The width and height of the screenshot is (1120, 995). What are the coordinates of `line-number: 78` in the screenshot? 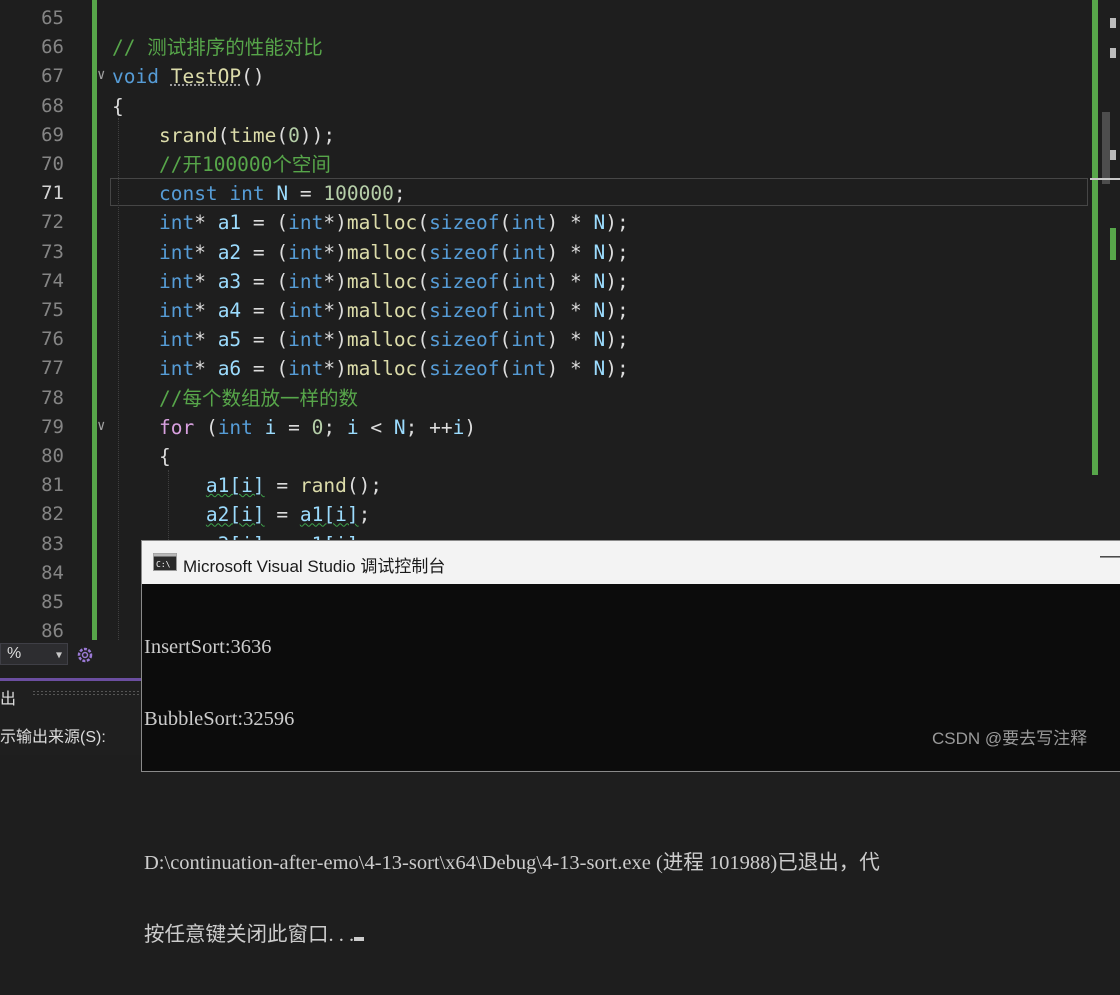 It's located at (52, 397).